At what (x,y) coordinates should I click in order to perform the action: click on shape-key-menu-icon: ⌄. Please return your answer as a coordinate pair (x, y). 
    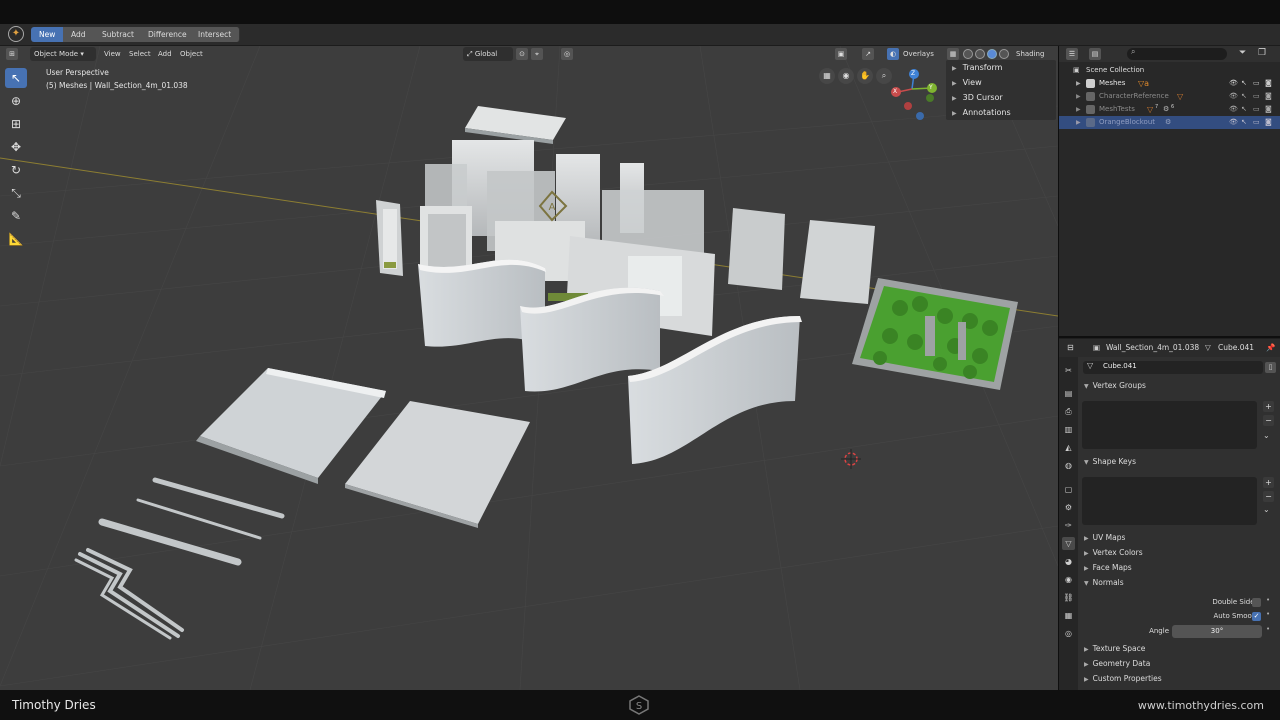
    Looking at the image, I should click on (1266, 509).